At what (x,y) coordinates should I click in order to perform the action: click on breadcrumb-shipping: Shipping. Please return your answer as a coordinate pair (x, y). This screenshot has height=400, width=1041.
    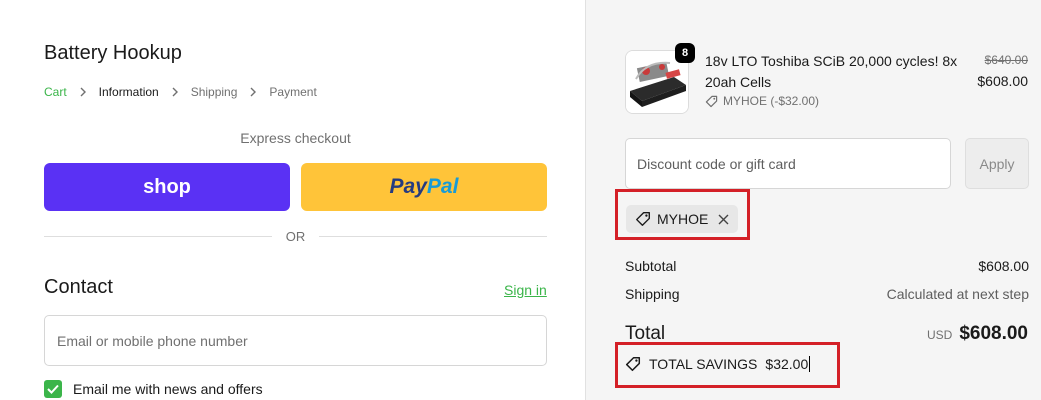
    Looking at the image, I should click on (214, 92).